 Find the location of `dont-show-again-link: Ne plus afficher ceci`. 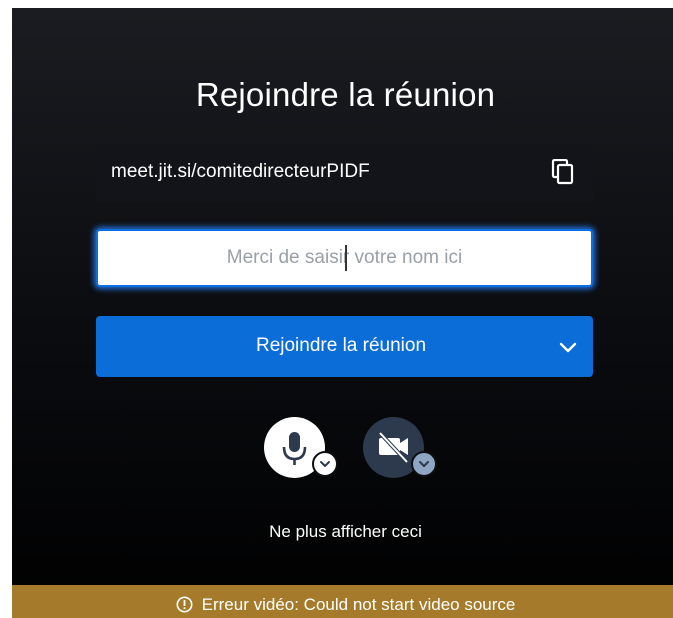

dont-show-again-link: Ne plus afficher ceci is located at coordinates (342, 532).